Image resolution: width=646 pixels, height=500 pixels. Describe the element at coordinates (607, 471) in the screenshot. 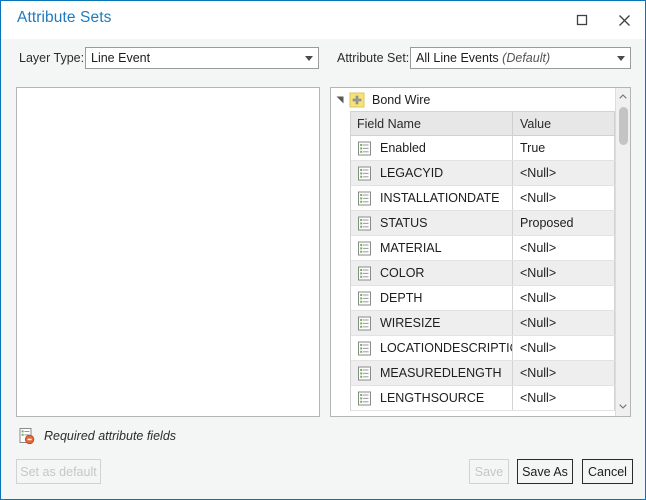

I see `cancel-button: Cancel` at that location.